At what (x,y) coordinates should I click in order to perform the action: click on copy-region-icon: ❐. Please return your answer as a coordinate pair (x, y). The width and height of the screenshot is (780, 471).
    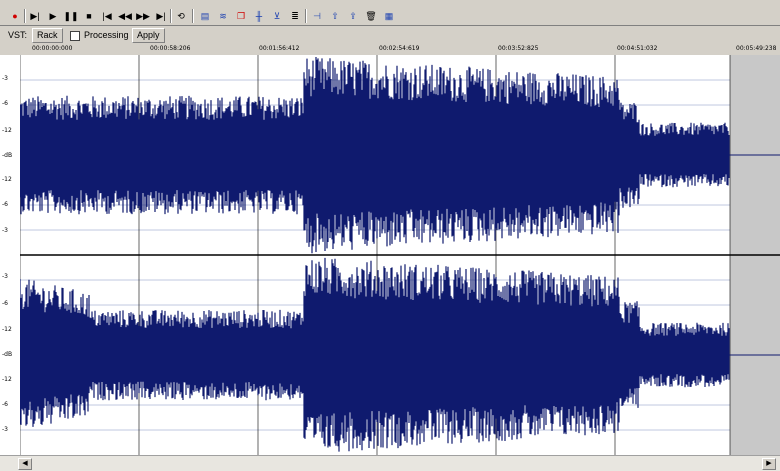
    Looking at the image, I should click on (241, 16).